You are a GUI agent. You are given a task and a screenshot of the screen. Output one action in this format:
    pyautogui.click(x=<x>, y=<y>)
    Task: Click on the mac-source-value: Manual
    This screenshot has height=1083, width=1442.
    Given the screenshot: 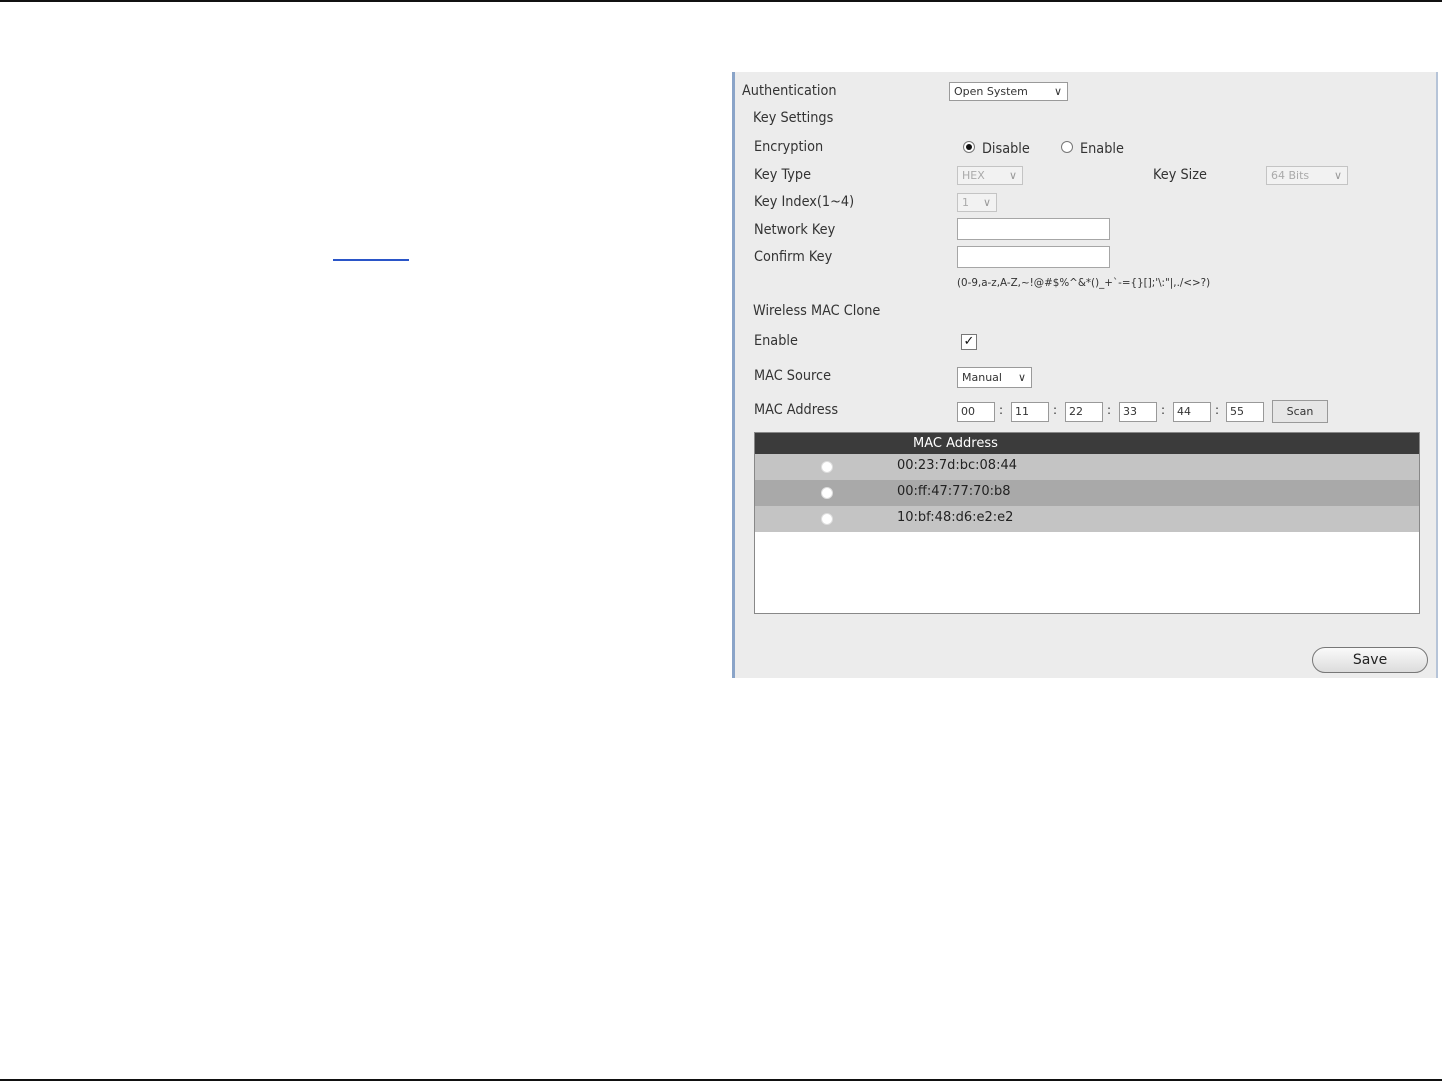 What is the action you would take?
    pyautogui.click(x=982, y=377)
    